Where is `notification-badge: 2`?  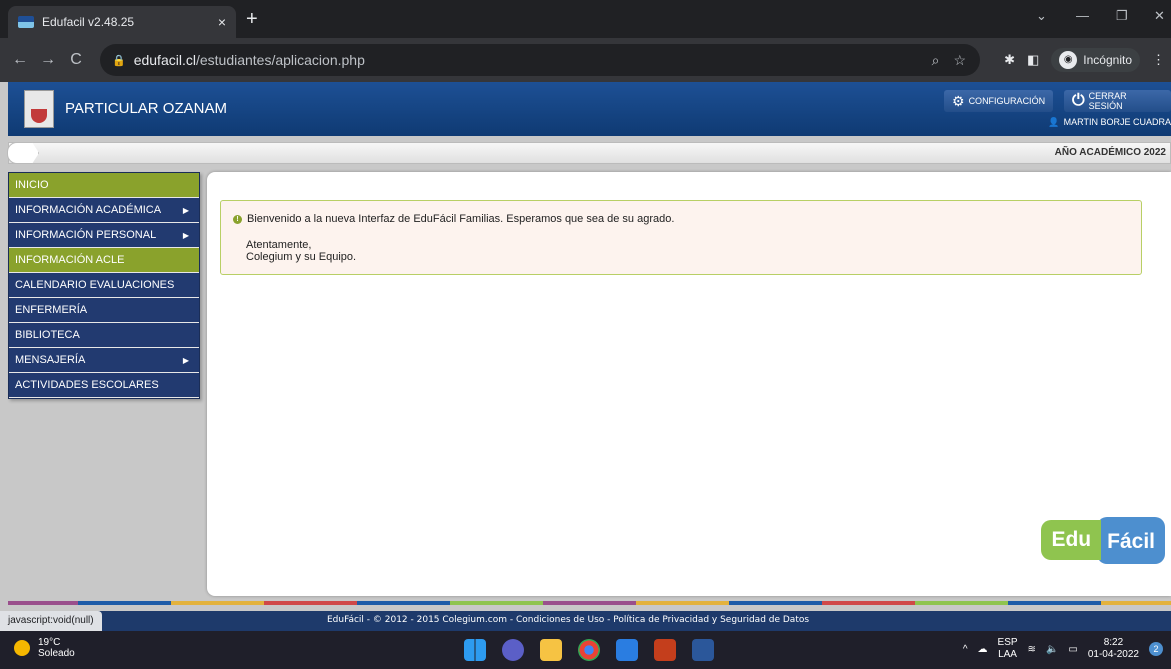
notification-badge: 2 is located at coordinates (1156, 649).